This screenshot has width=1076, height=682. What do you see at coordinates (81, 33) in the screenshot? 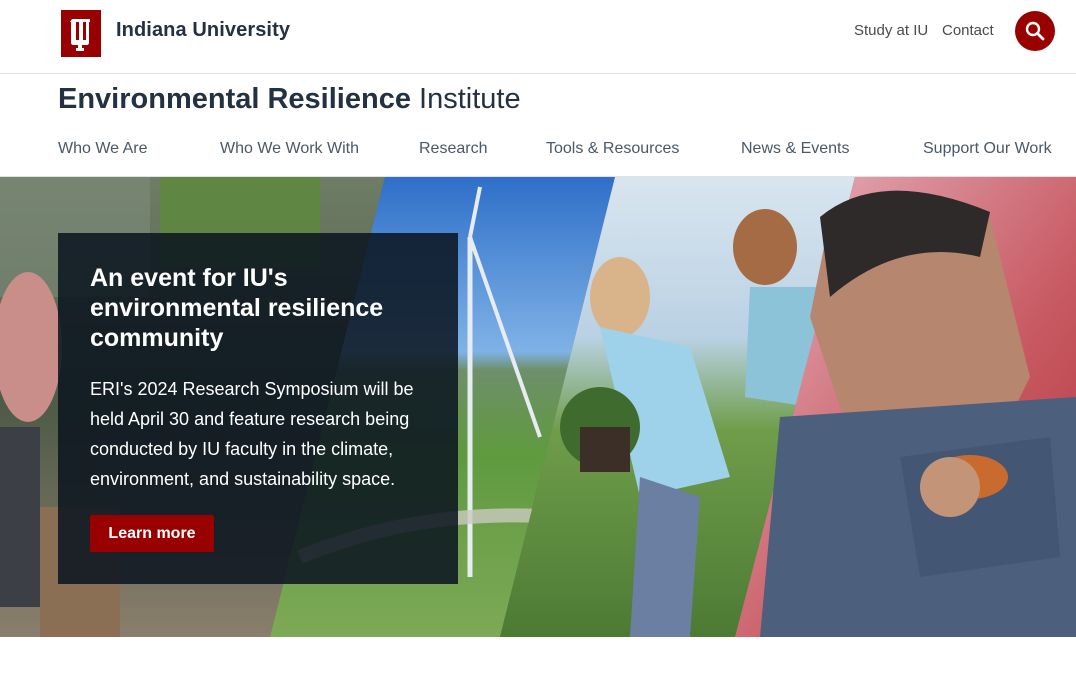
I see `iu-trident-icon` at bounding box center [81, 33].